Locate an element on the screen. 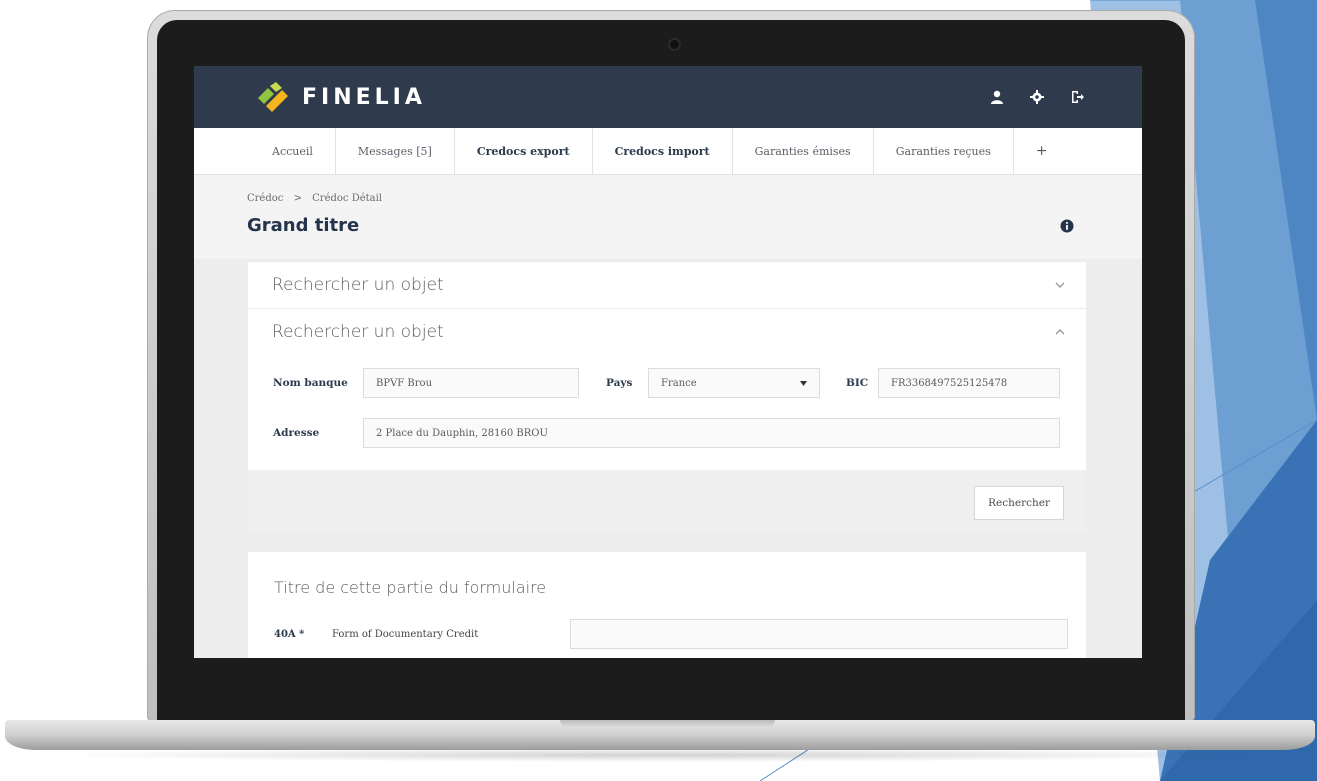  breadcrumb: Crédoc > Crédoc Détail is located at coordinates (314, 198).